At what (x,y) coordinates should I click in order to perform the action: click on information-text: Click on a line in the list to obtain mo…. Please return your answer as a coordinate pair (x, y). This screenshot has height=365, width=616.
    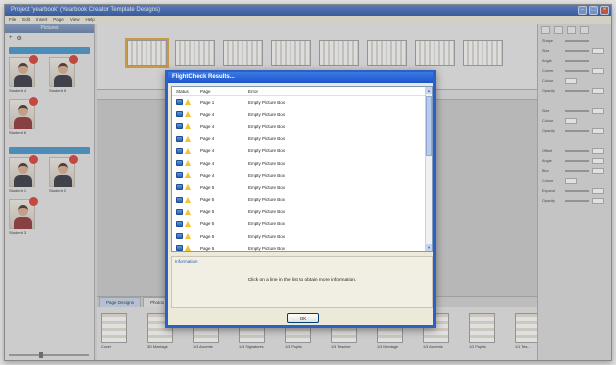
    Looking at the image, I should click on (302, 280).